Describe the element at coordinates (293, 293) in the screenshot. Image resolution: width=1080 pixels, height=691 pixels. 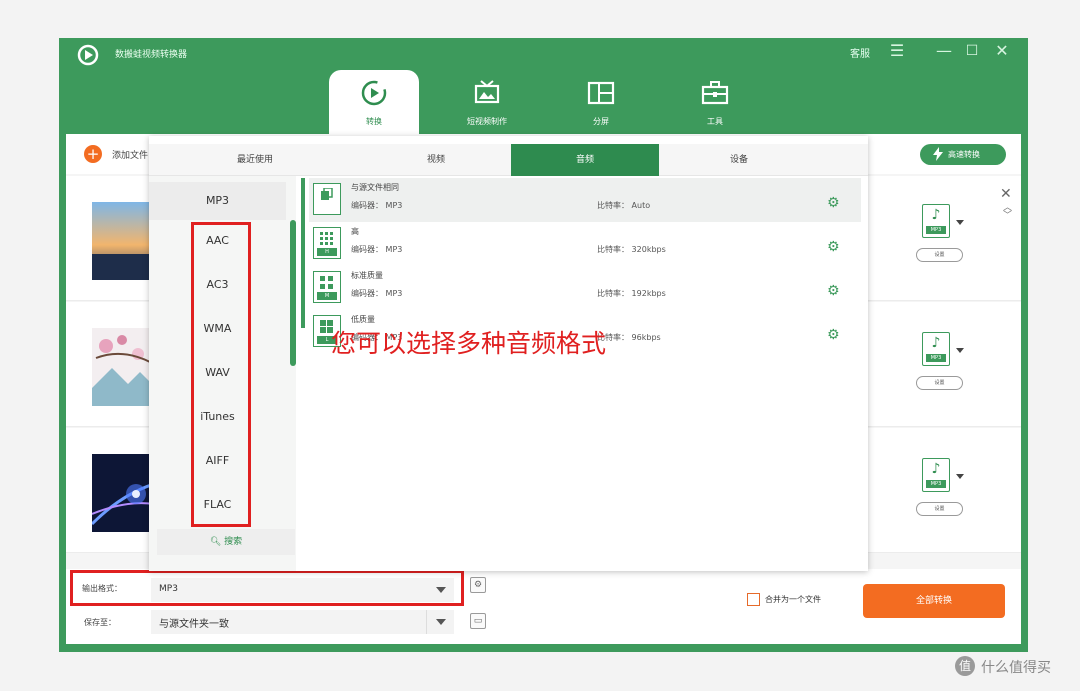
I see `format-list-scrollbar` at that location.